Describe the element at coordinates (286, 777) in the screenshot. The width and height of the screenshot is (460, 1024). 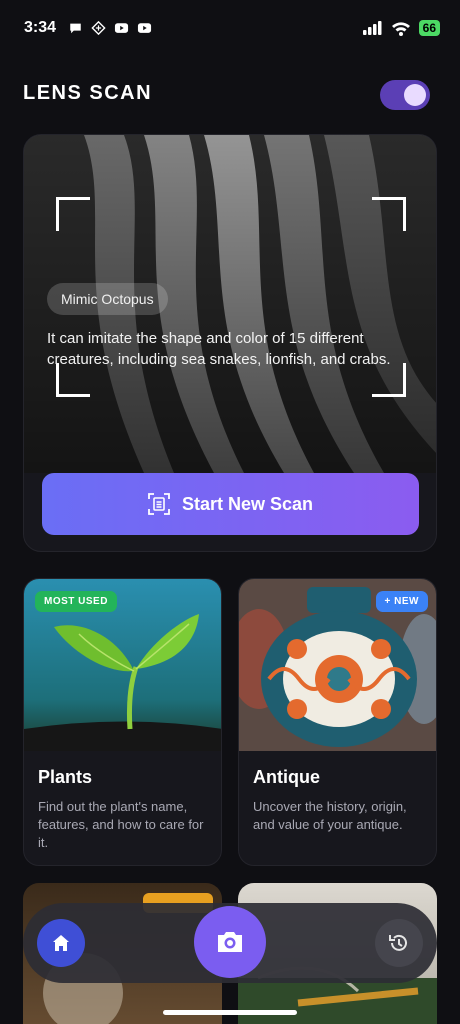
I see `category-title: Antique` at that location.